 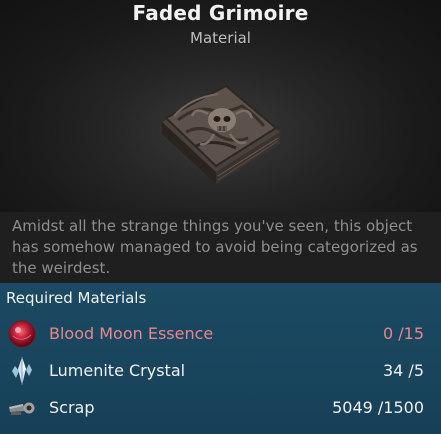 What do you see at coordinates (403, 333) in the screenshot?
I see `material-count: 0 /15` at bounding box center [403, 333].